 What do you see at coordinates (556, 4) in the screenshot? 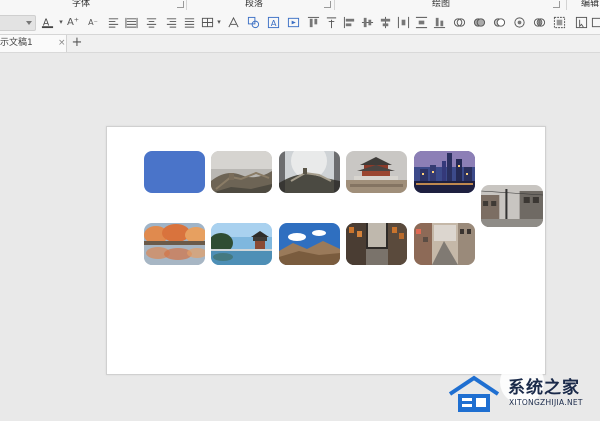
I see `drawing-dialog-launcher-icon` at bounding box center [556, 4].